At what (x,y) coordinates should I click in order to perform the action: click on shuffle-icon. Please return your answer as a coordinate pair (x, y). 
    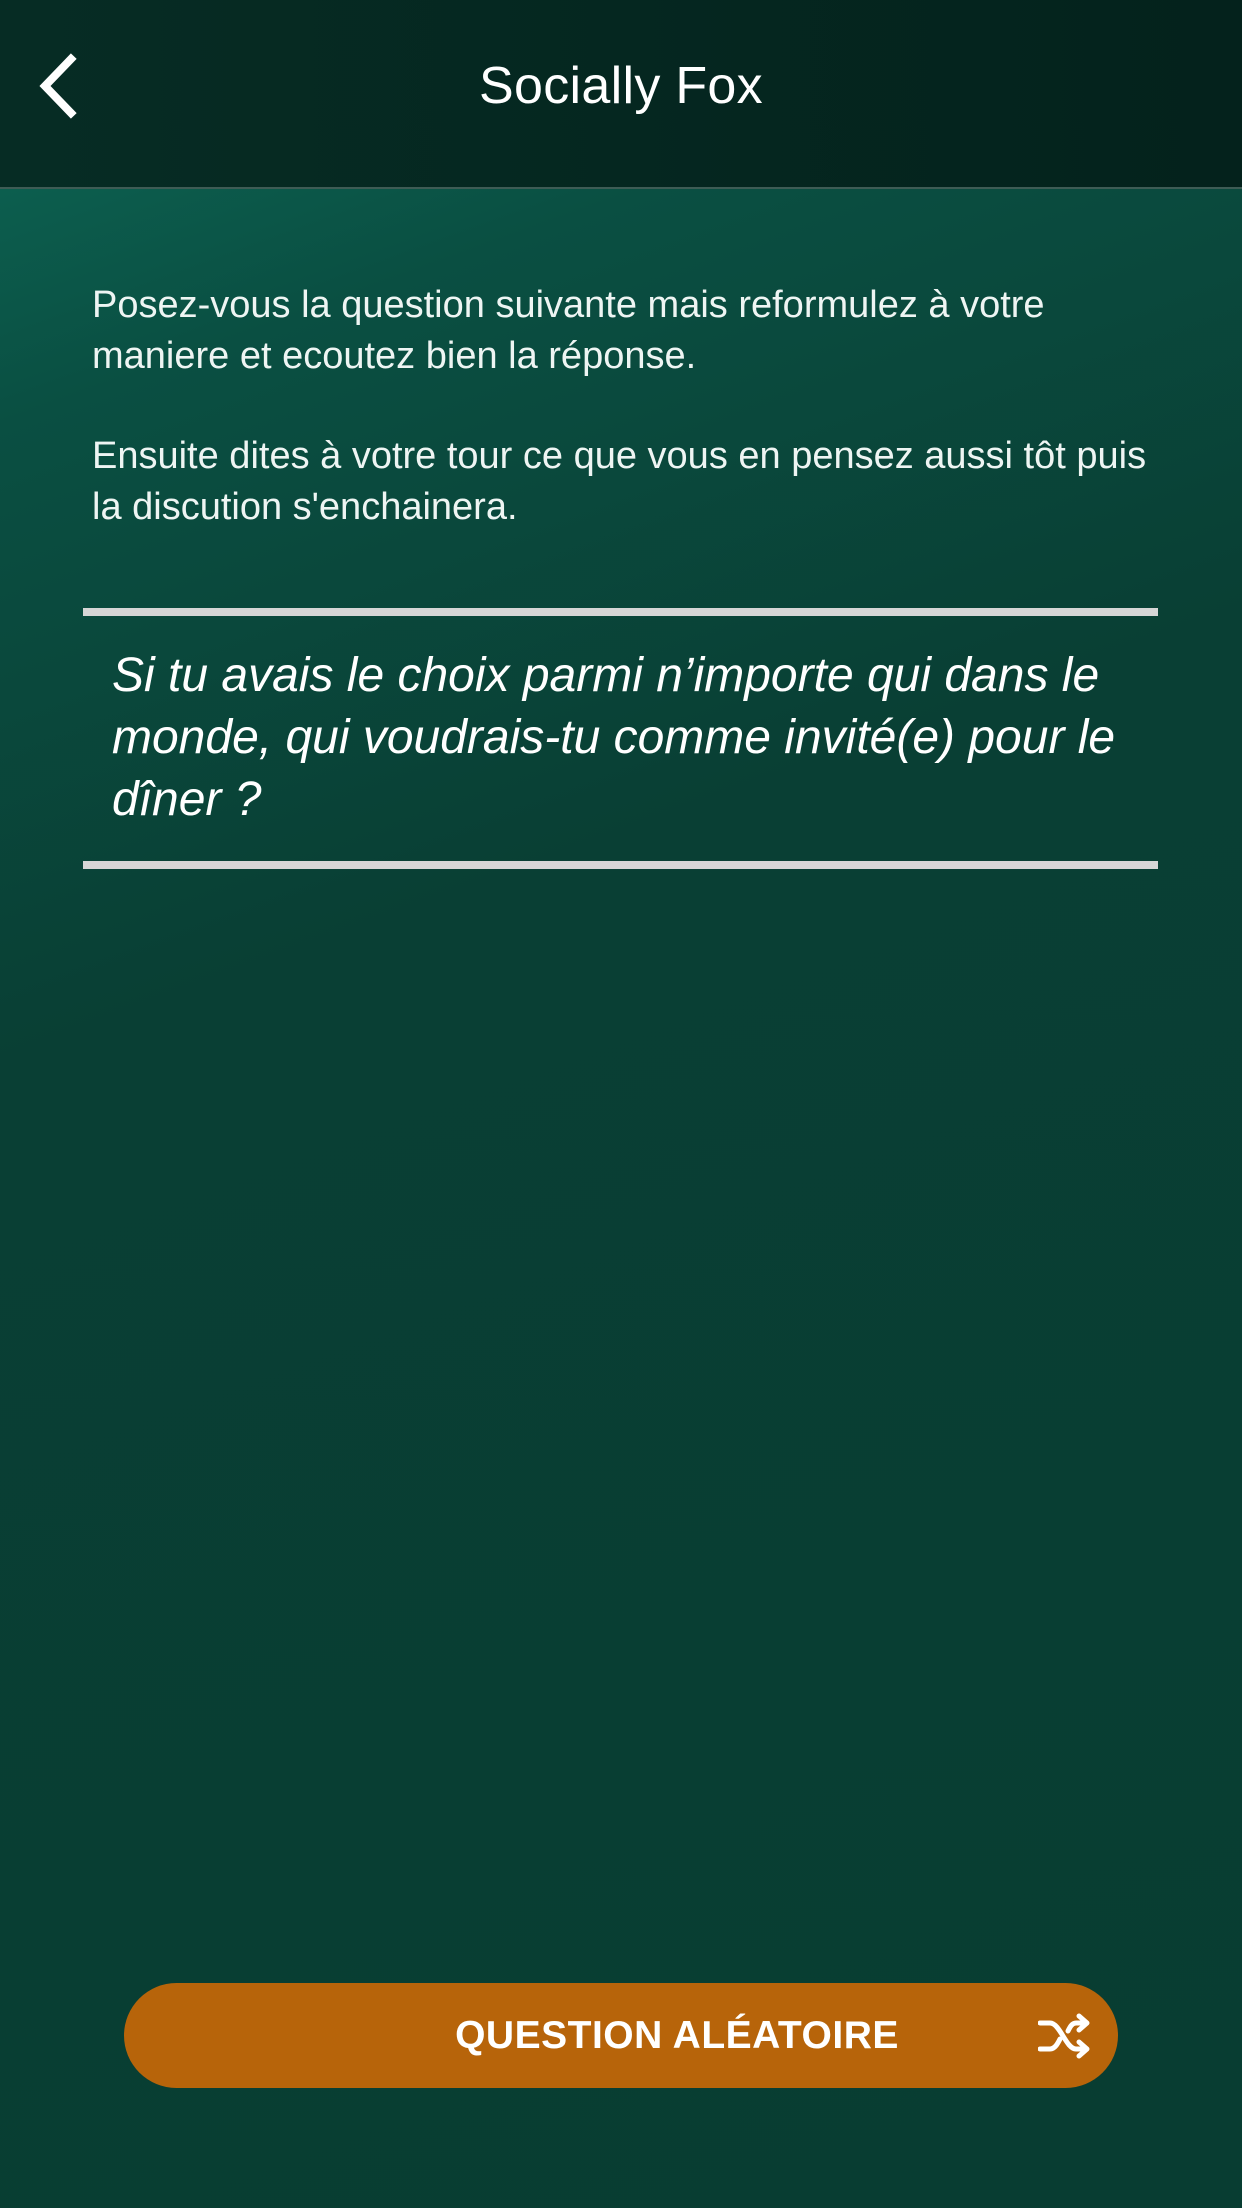
    Looking at the image, I should click on (1064, 2036).